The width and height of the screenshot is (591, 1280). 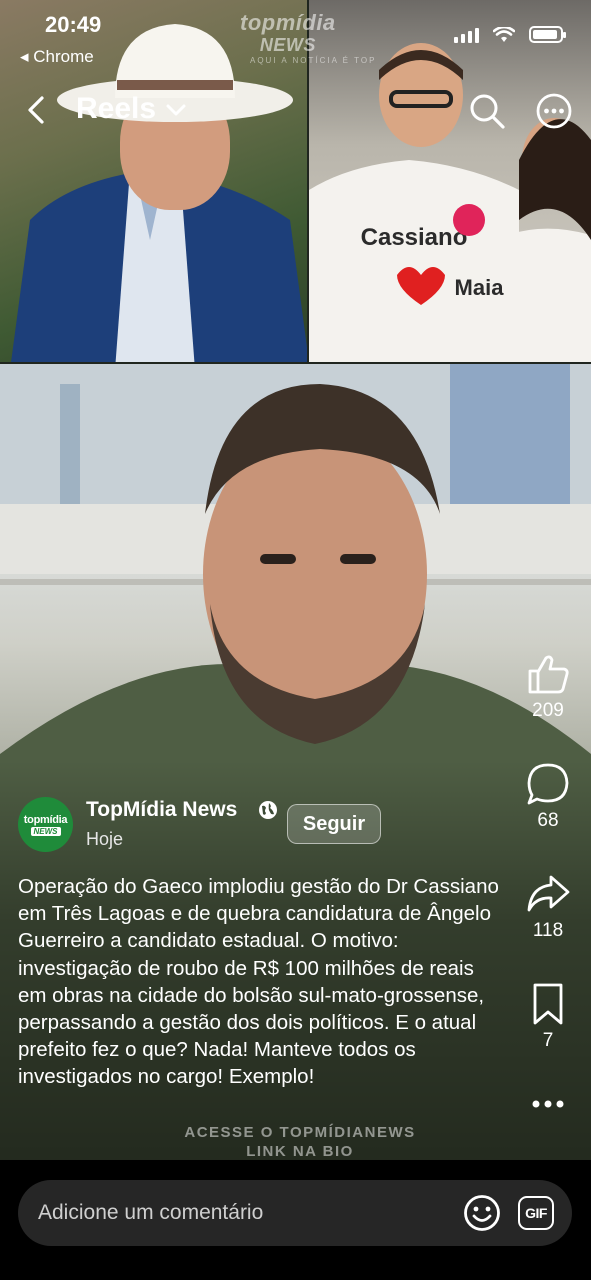 What do you see at coordinates (116, 109) in the screenshot?
I see `page-title: Reels` at bounding box center [116, 109].